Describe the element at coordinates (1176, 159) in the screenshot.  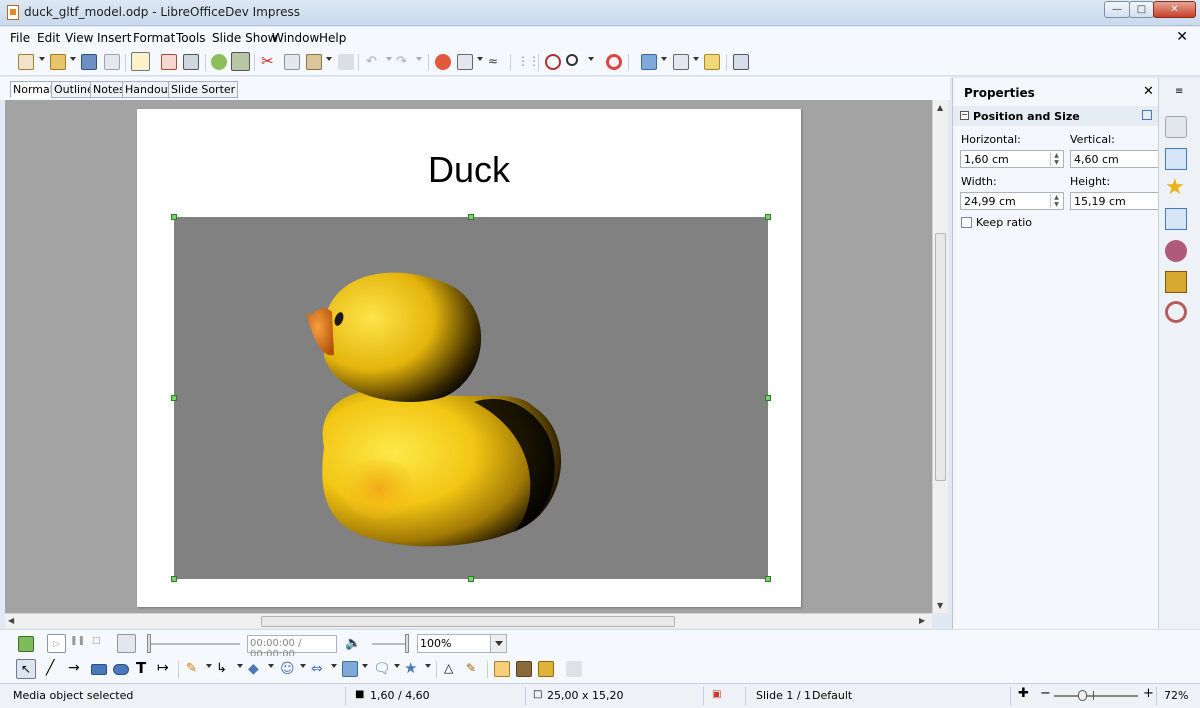
I see `master-slides-tab-icon` at that location.